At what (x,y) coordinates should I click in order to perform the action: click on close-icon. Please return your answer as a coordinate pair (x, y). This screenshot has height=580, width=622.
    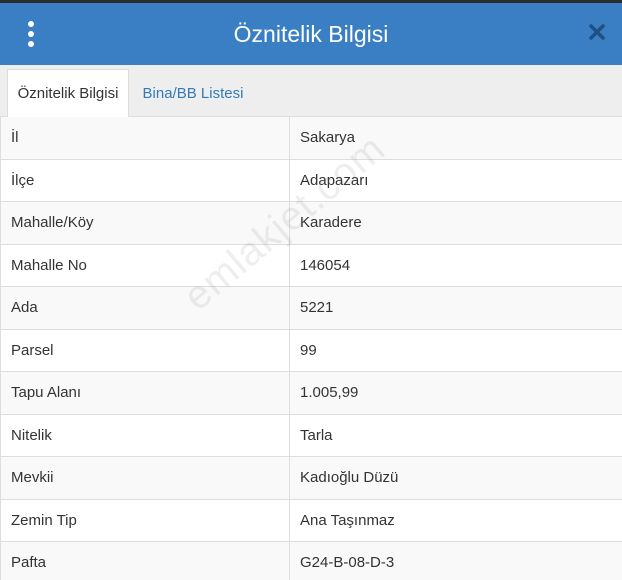
    Looking at the image, I should click on (597, 32).